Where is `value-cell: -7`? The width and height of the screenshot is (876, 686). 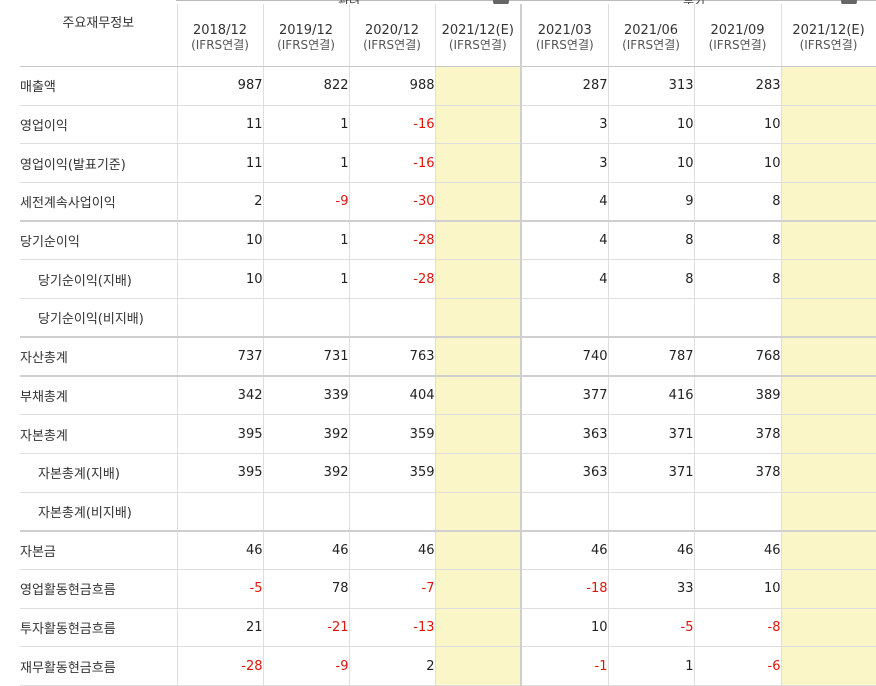
value-cell: -7 is located at coordinates (392, 589).